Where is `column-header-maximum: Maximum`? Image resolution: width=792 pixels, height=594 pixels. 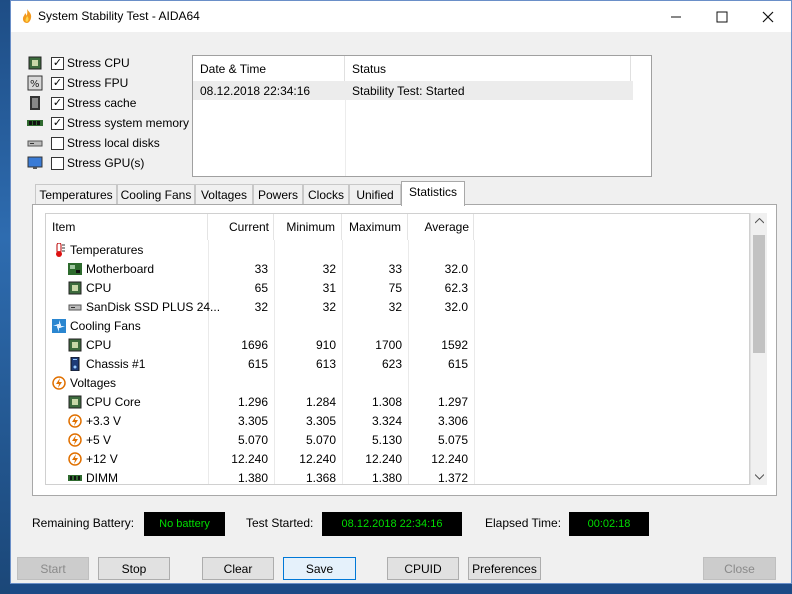 column-header-maximum: Maximum is located at coordinates (375, 227).